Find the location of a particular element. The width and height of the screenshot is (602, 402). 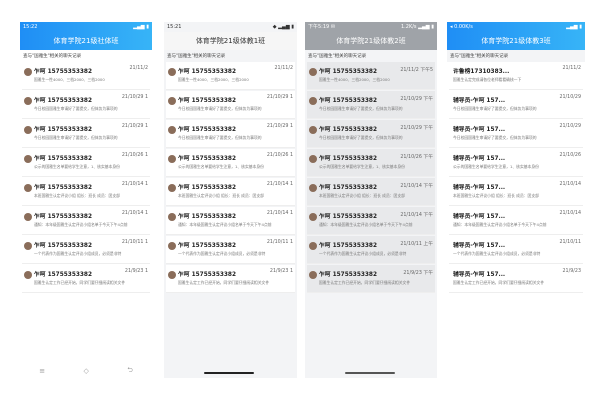

message-date: 21/10/26 is located at coordinates (570, 155).